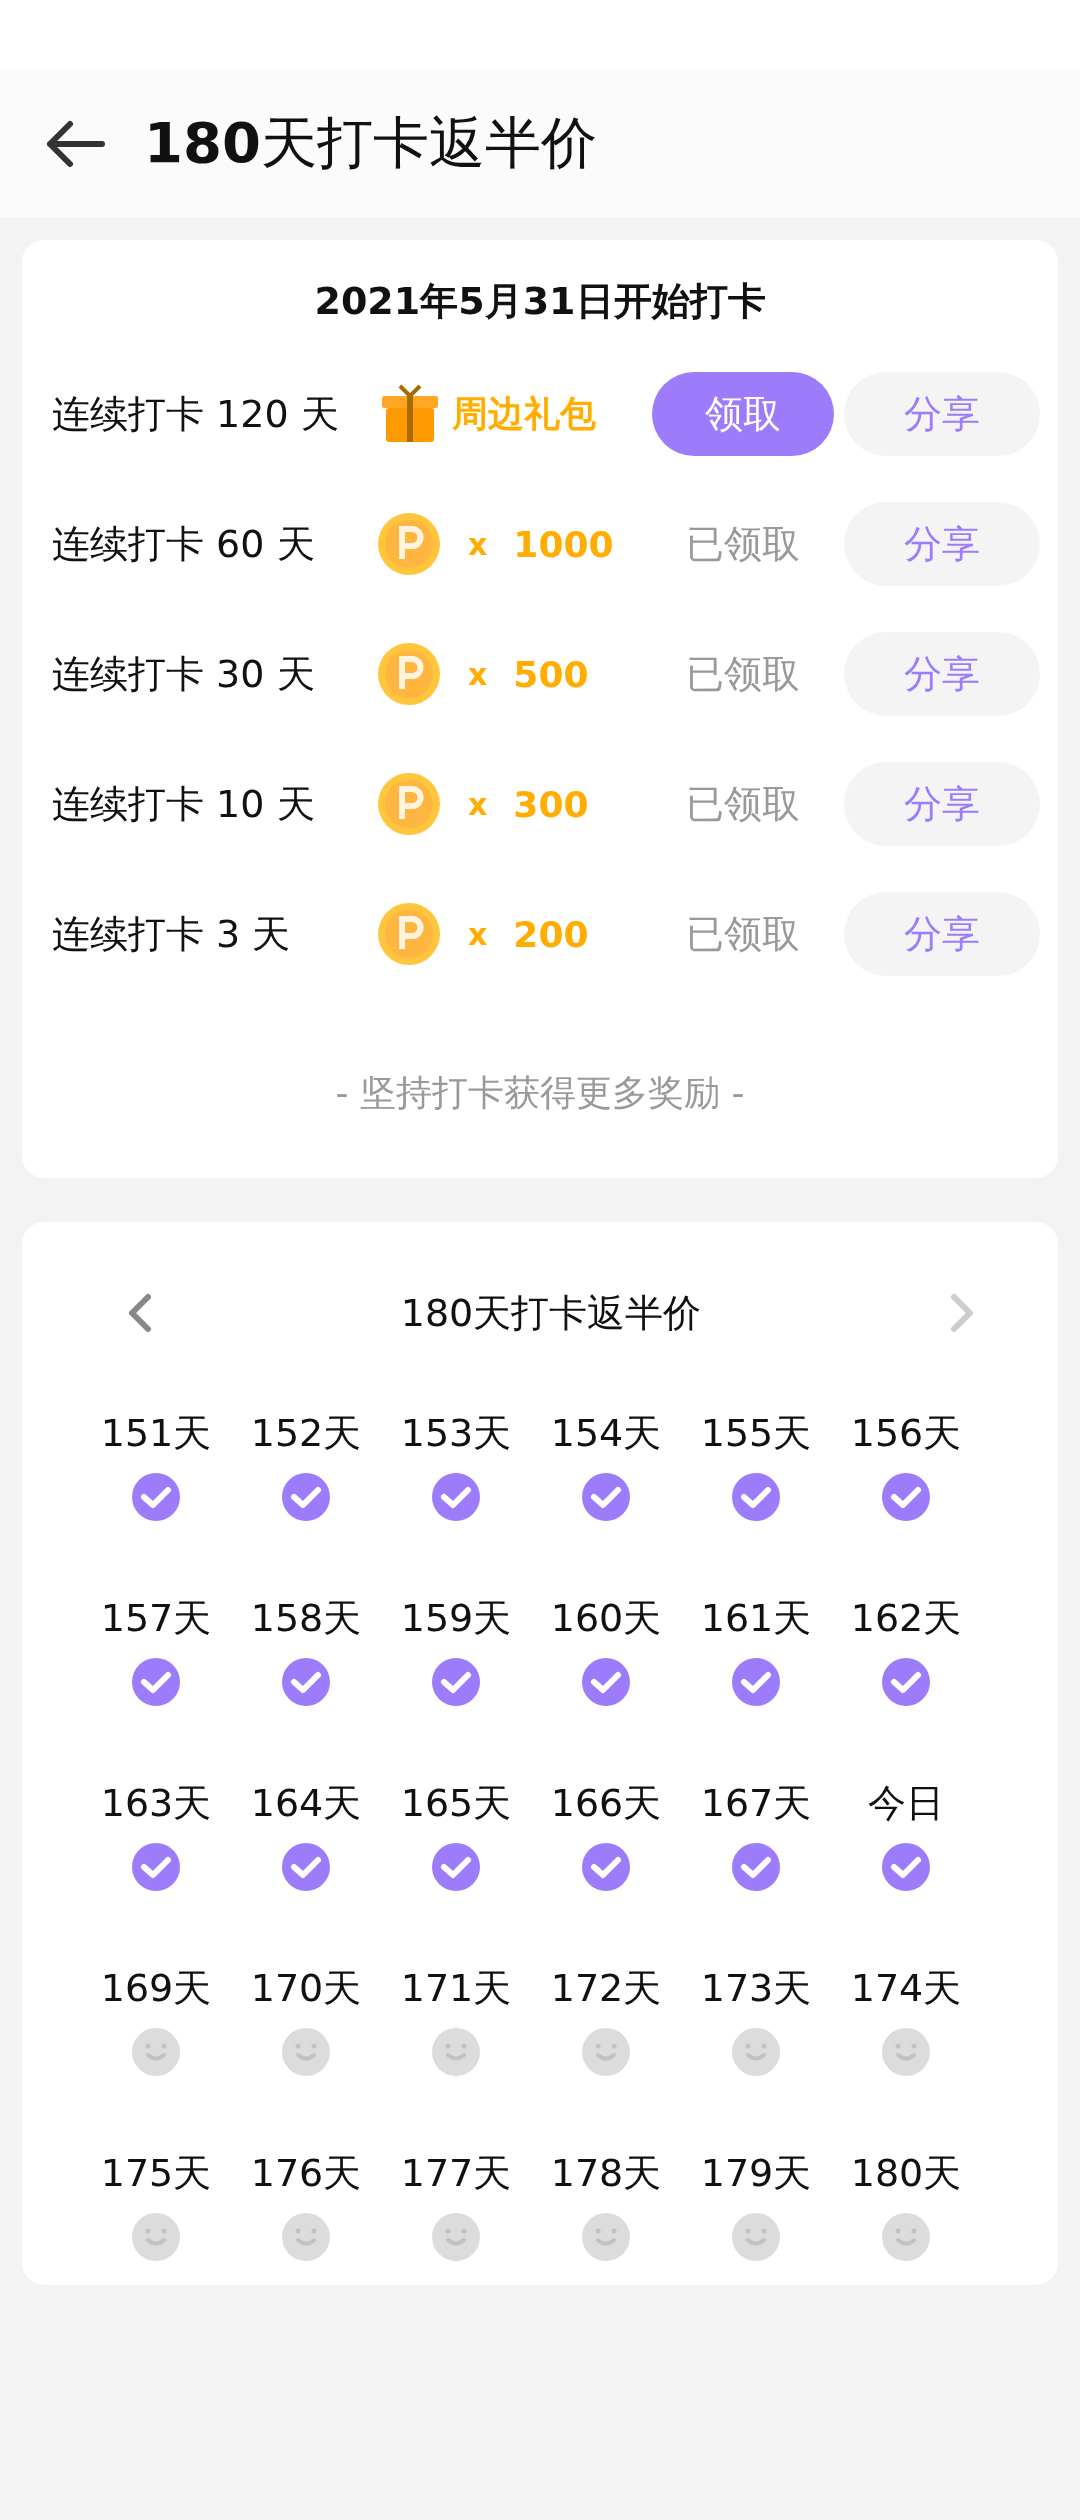  Describe the element at coordinates (456, 1433) in the screenshot. I see `day-label: 153天` at that location.